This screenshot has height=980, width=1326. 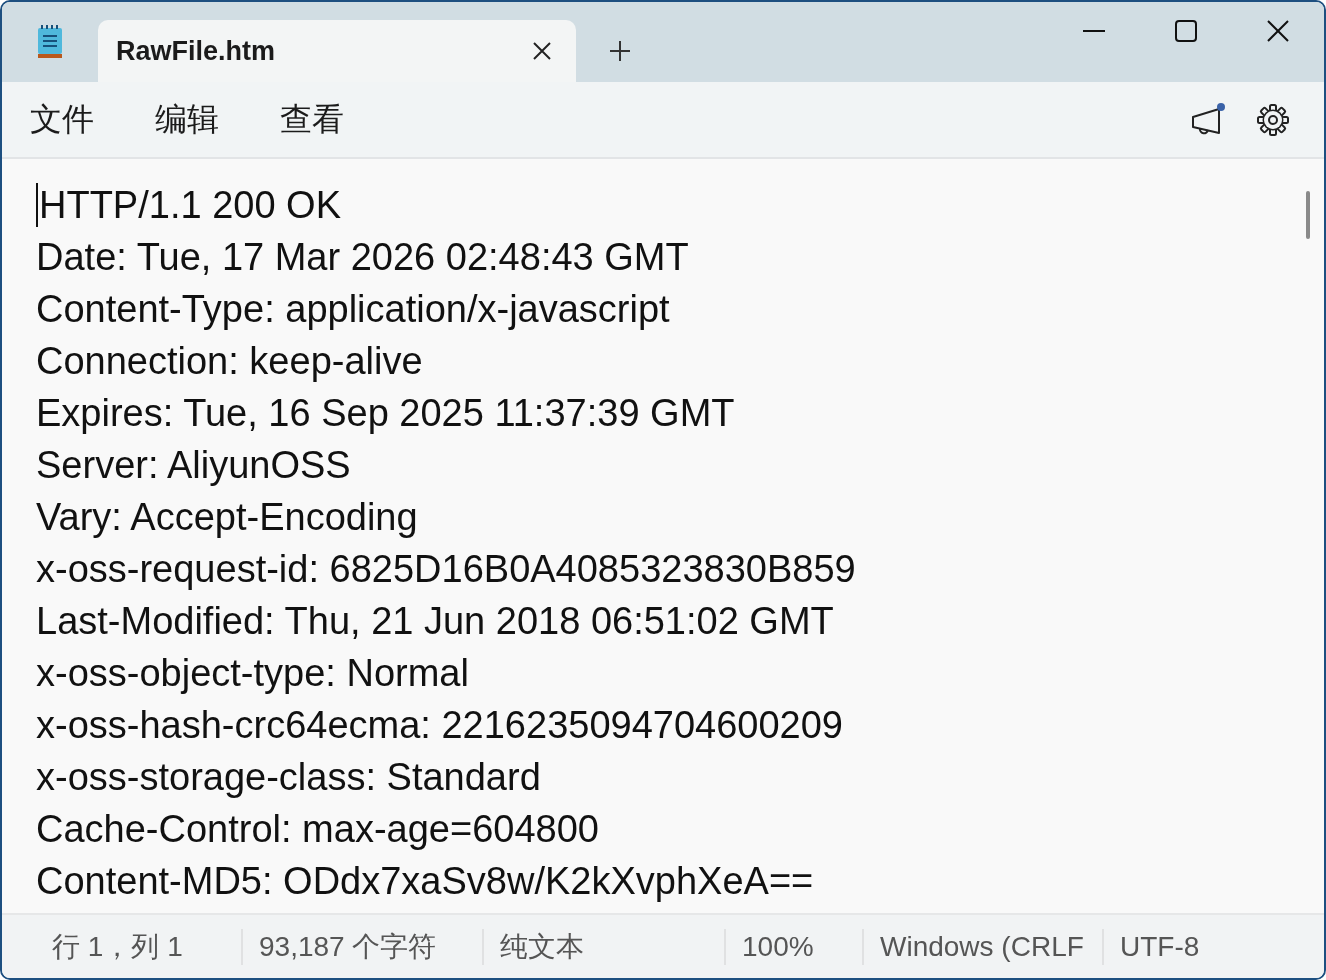 What do you see at coordinates (603, 946) in the screenshot?
I see `status-text: 纯文本` at bounding box center [603, 946].